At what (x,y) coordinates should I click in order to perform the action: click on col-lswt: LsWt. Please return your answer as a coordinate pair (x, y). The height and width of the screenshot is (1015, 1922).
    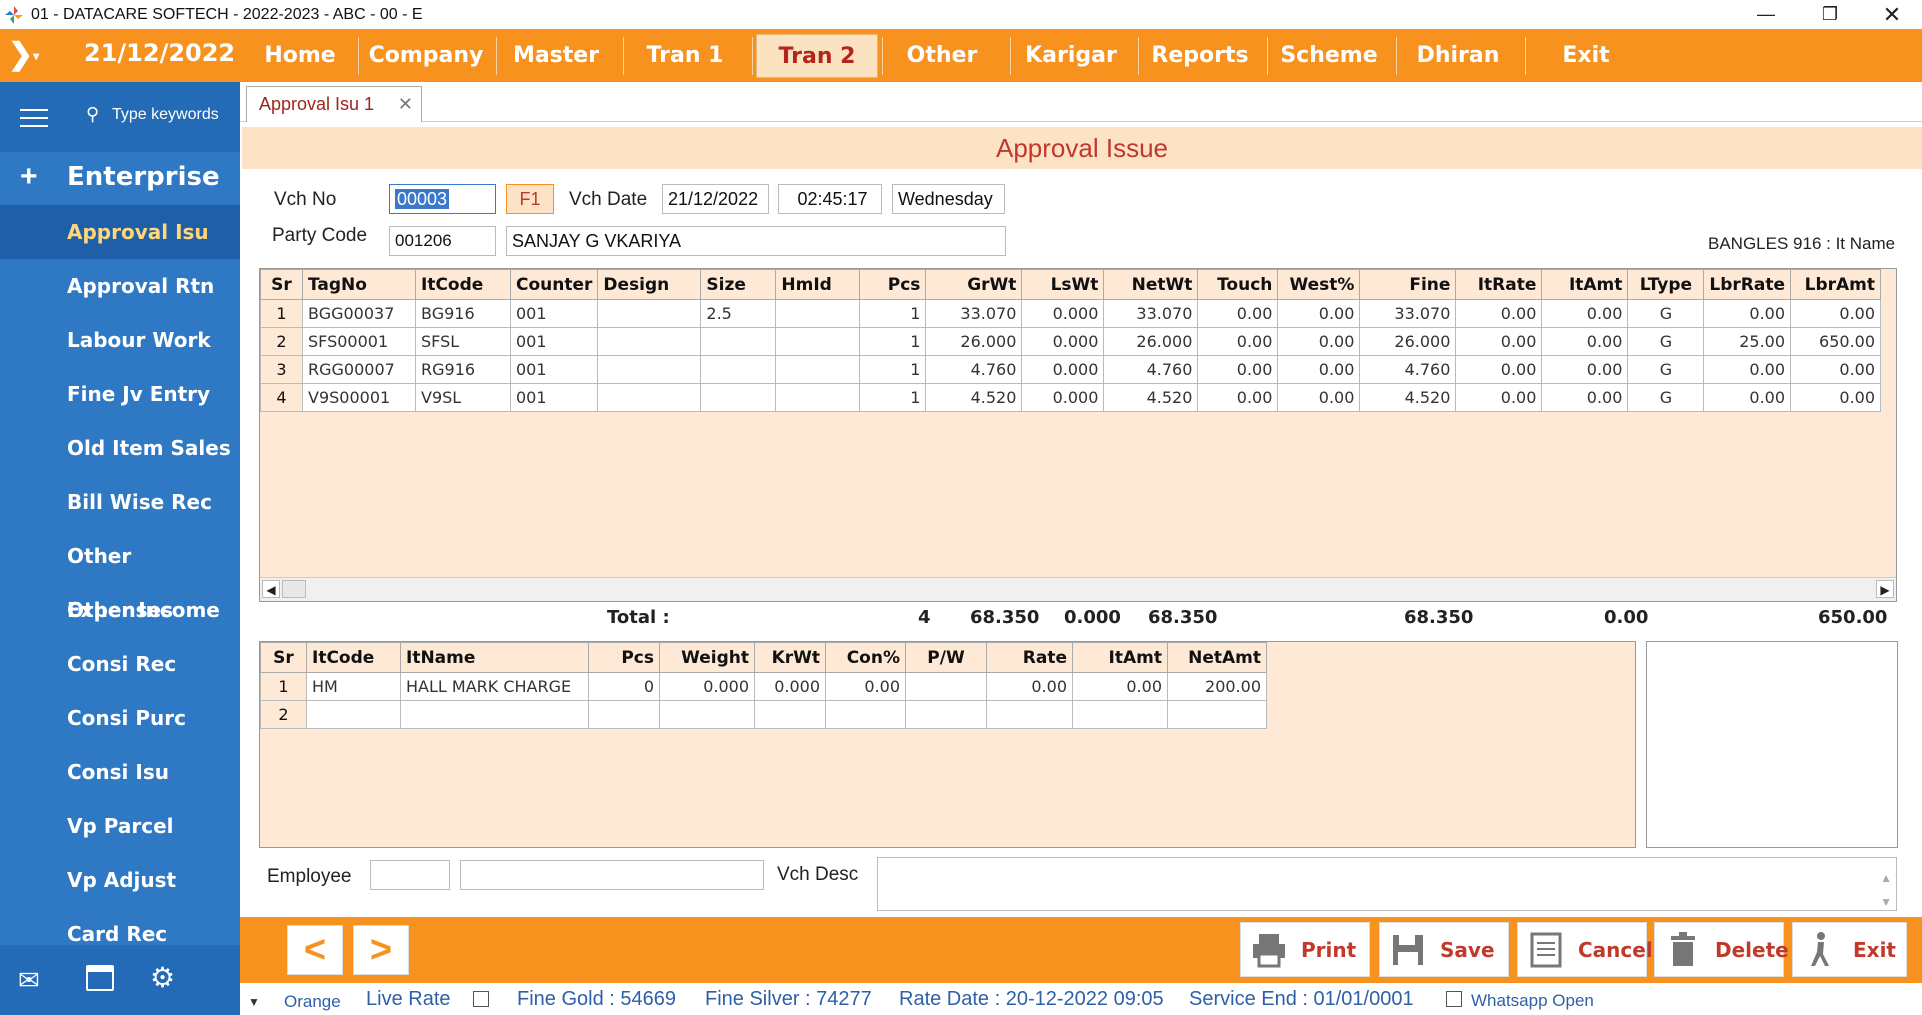
    Looking at the image, I should click on (1063, 284).